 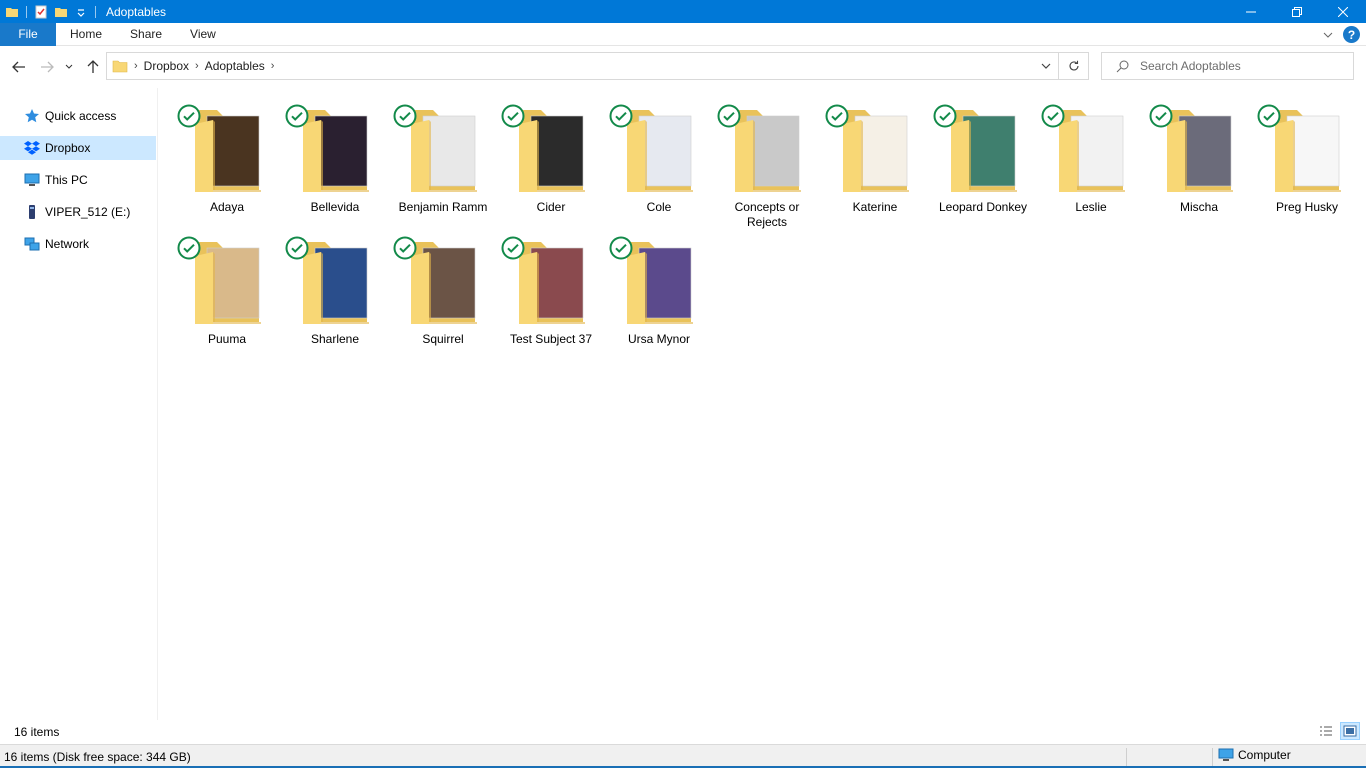 I want to click on details-view-button, so click(x=1326, y=731).